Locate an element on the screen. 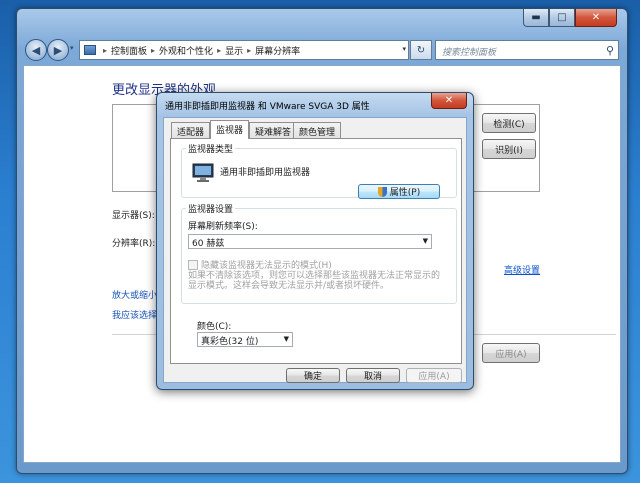 The image size is (640, 483). properties-button: 属性(P) is located at coordinates (399, 191).